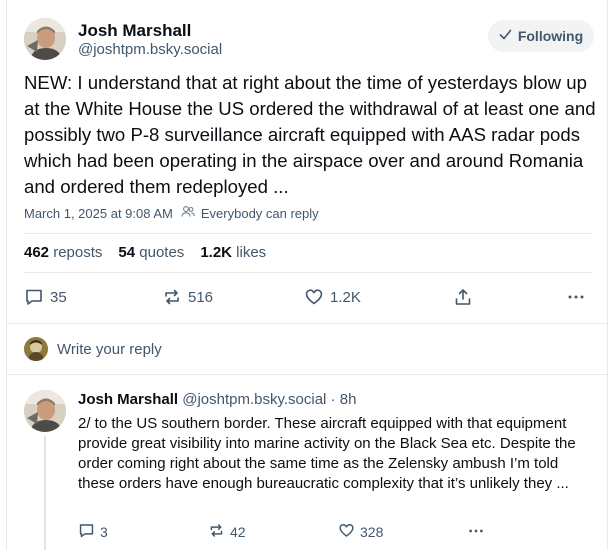 The image size is (612, 550). I want to click on reply-placeholder: Write your reply, so click(109, 349).